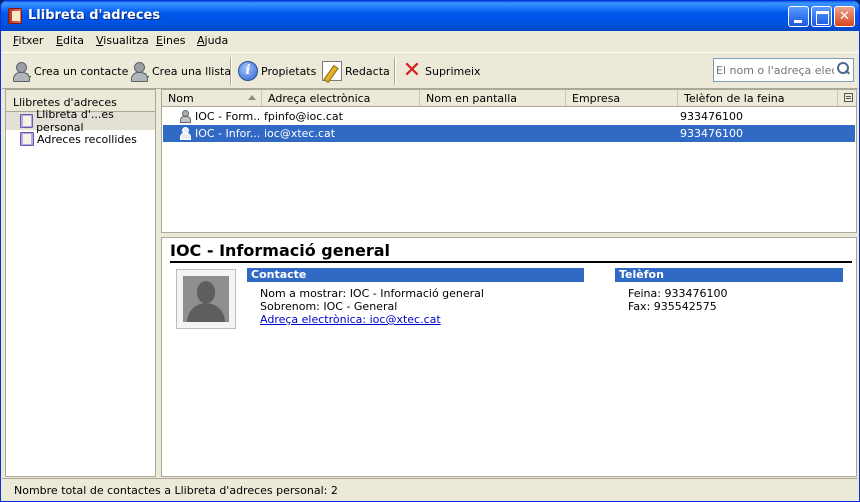 The width and height of the screenshot is (860, 502). I want to click on new-contact-icon: +, so click(21, 71).